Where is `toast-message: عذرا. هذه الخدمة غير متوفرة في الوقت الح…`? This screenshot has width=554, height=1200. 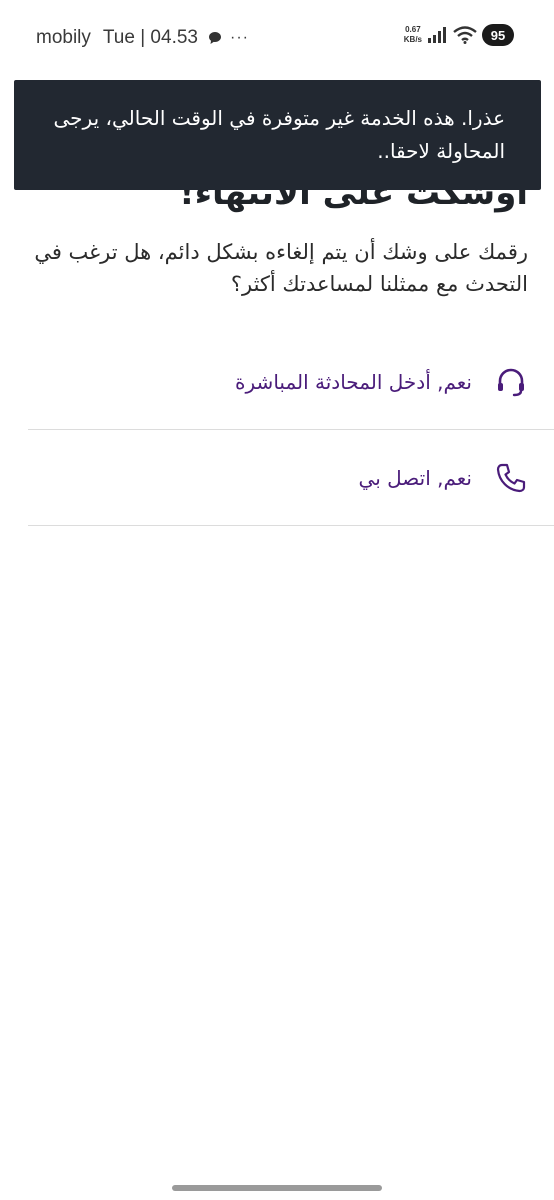
toast-message: عذرا. هذه الخدمة غير متوفرة في الوقت الح… is located at coordinates (279, 134).